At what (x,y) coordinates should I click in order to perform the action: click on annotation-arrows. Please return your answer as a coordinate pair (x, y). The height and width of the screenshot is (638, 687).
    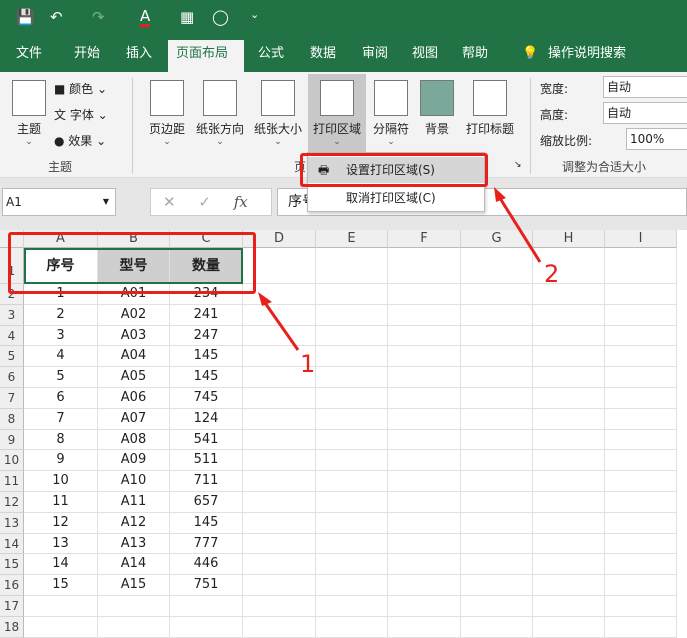
    Looking at the image, I should click on (400, 269).